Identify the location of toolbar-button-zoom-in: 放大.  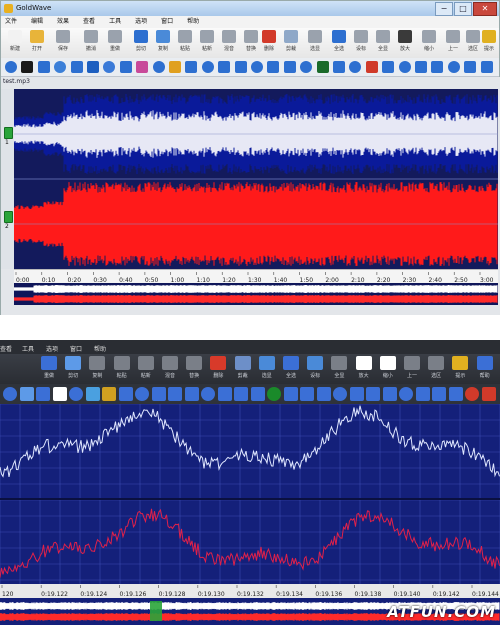
(405, 43).